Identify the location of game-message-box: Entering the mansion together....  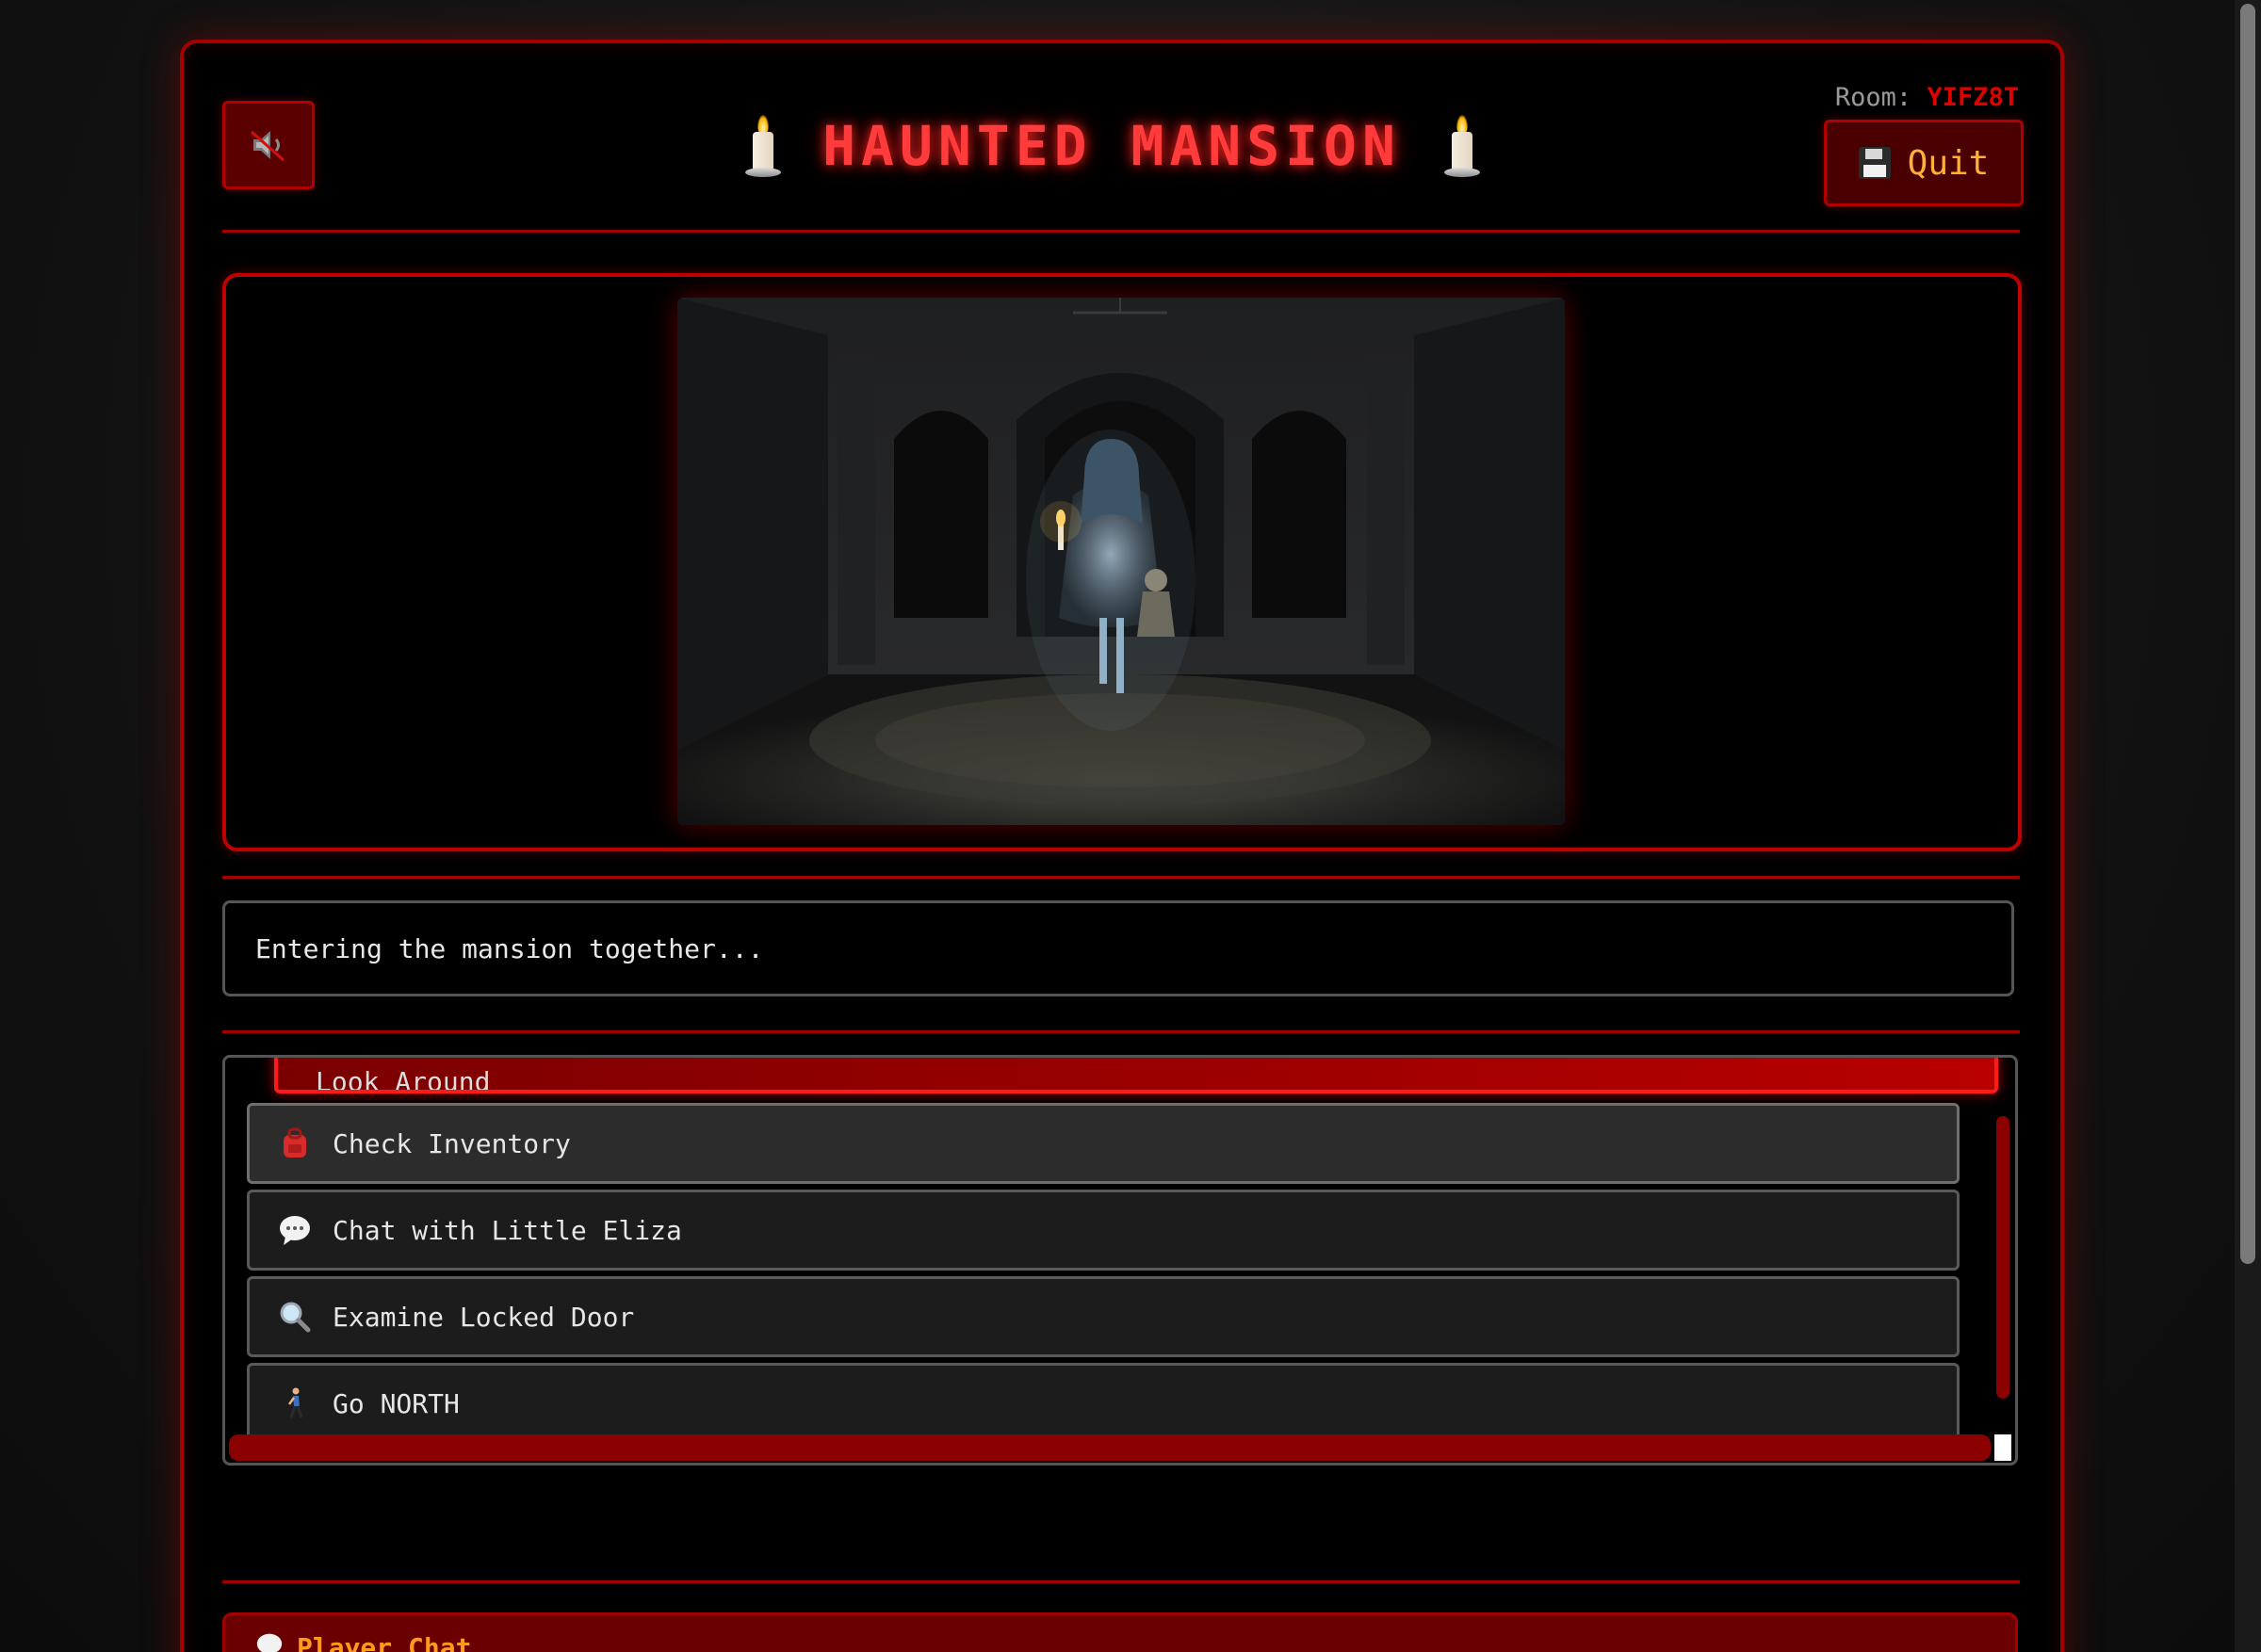
(1118, 948).